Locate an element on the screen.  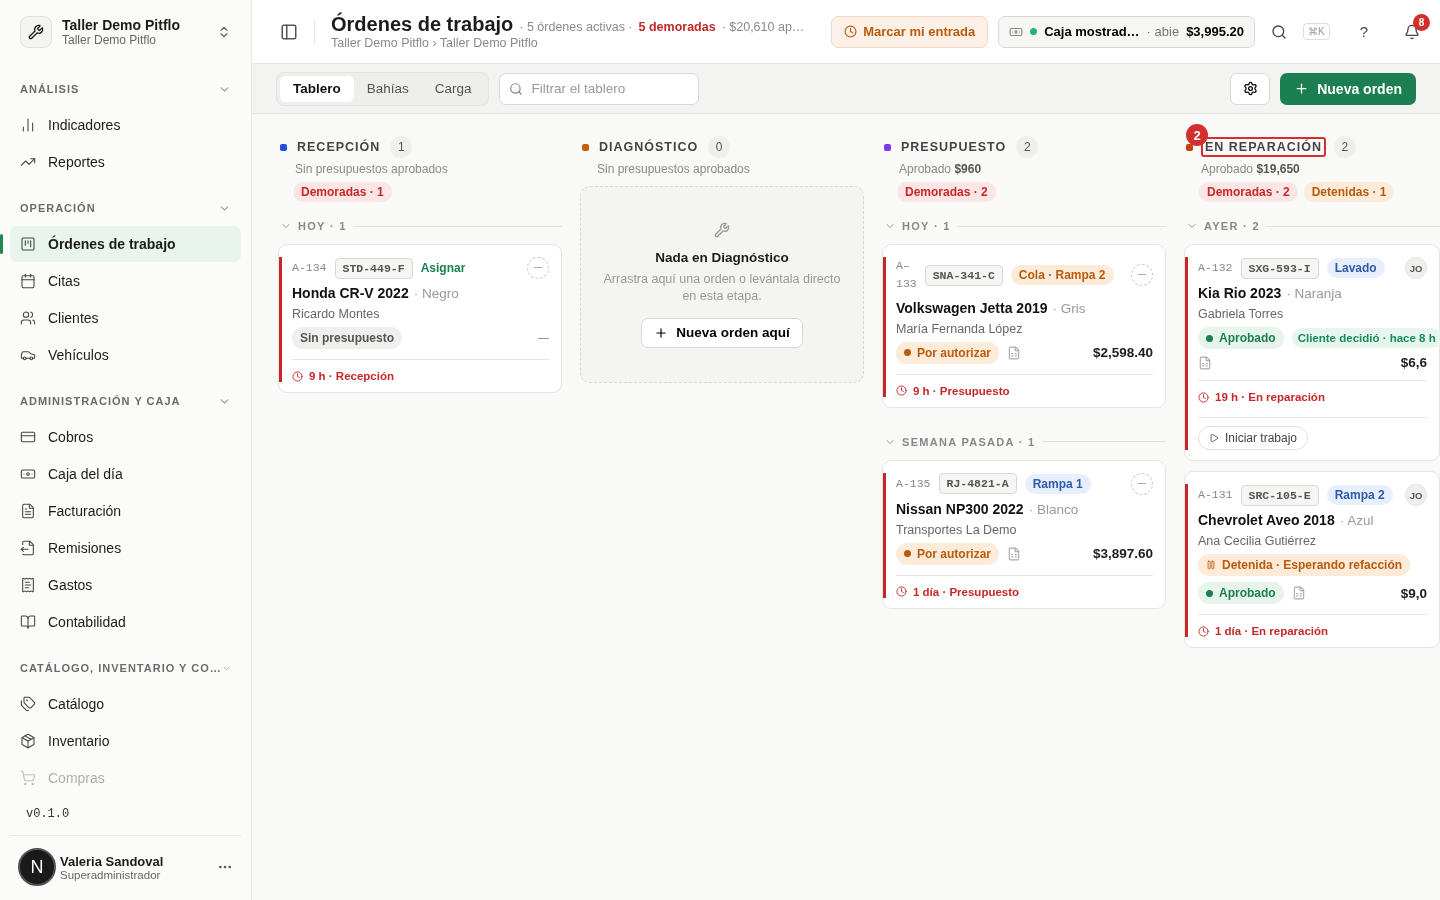
stage-filter-chip: Demoradas · 1 is located at coordinates (342, 192).